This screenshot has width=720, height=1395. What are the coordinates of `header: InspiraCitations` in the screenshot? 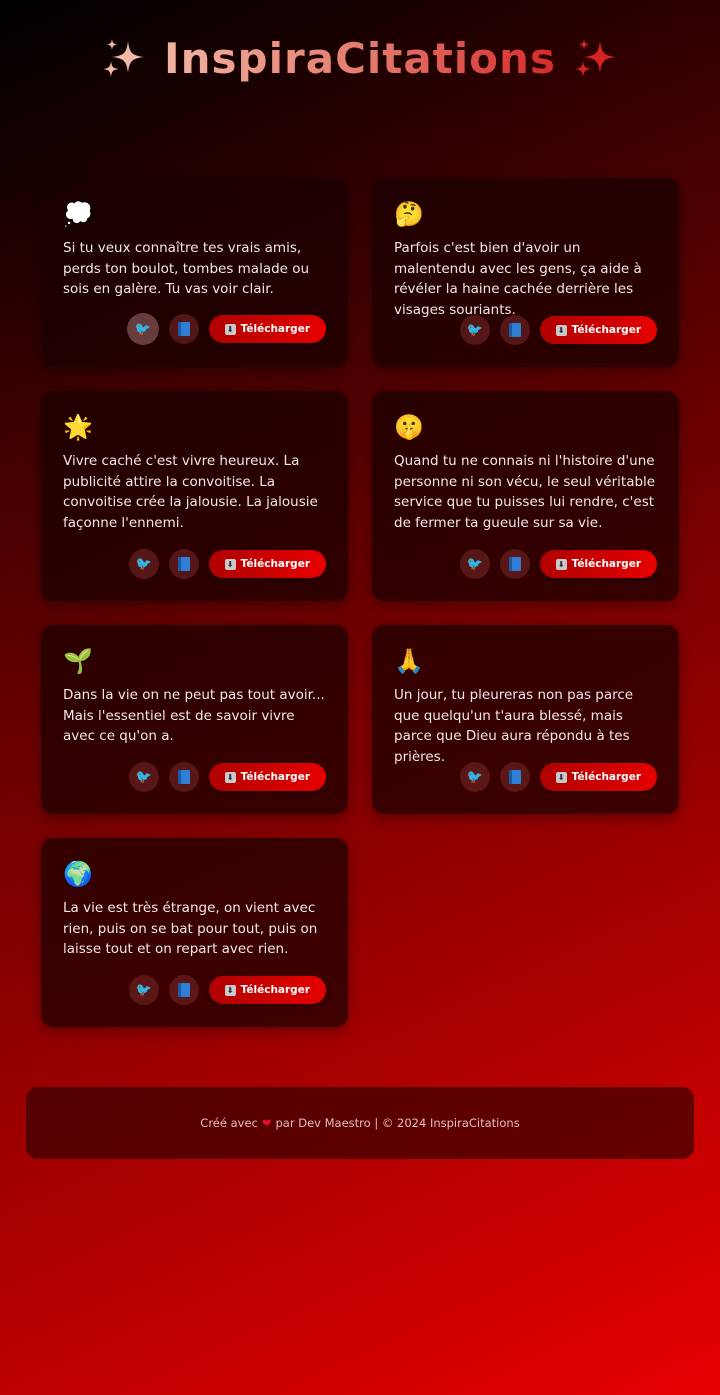 It's located at (360, 60).